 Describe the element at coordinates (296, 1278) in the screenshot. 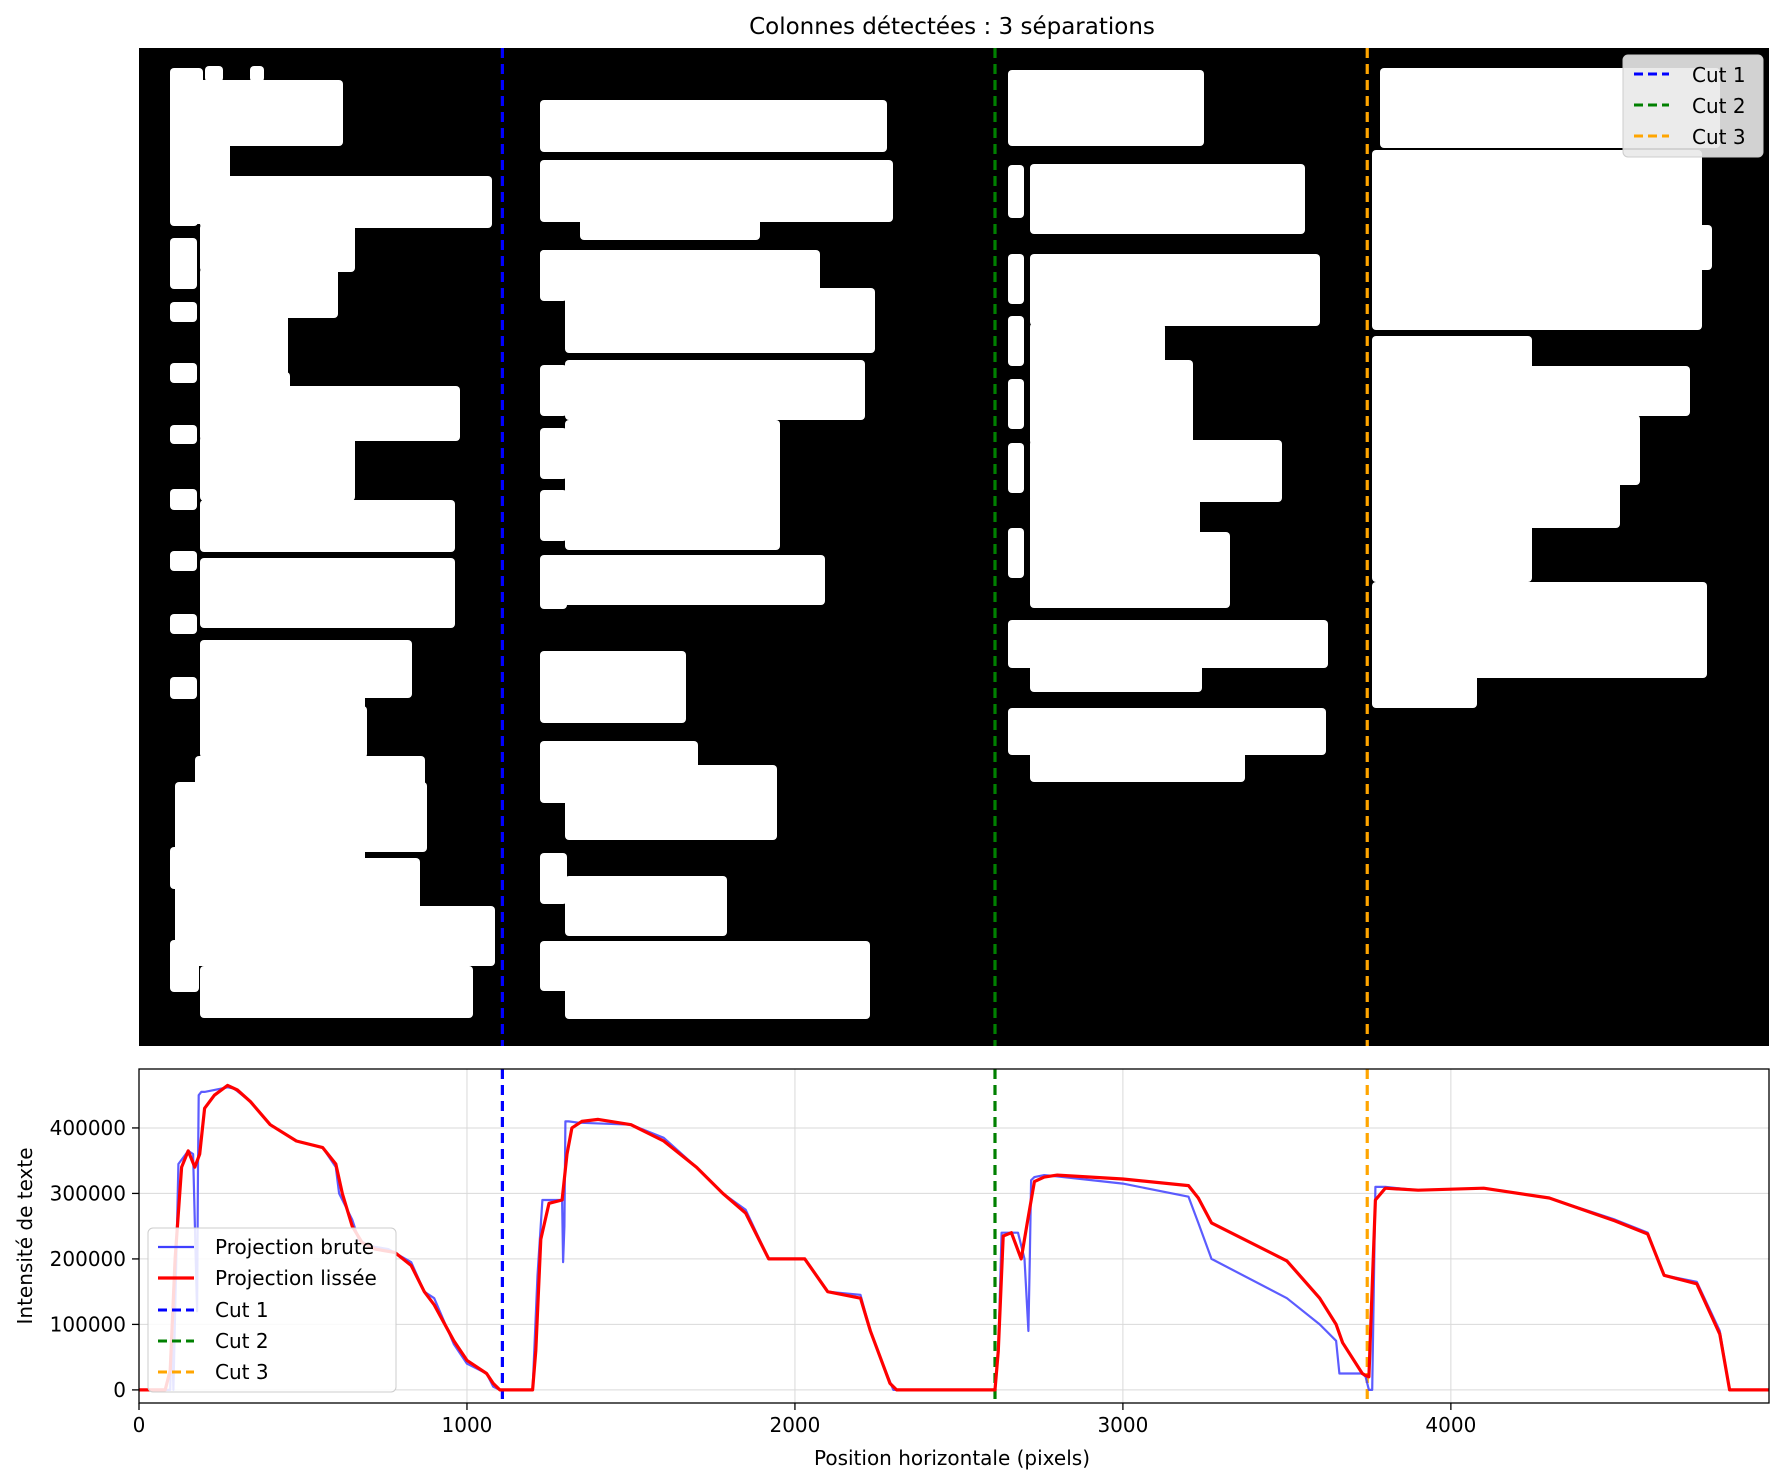

I see `legend-label-projection-lissee: Projection lissée` at that location.